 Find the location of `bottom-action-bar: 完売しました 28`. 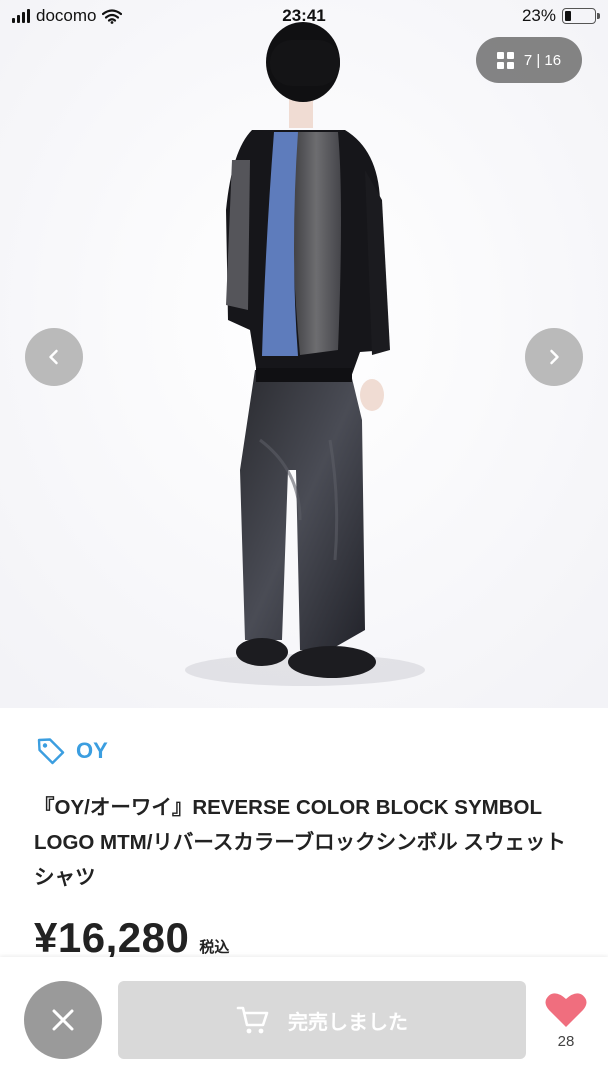

bottom-action-bar: 完売しました 28 is located at coordinates (304, 1018).